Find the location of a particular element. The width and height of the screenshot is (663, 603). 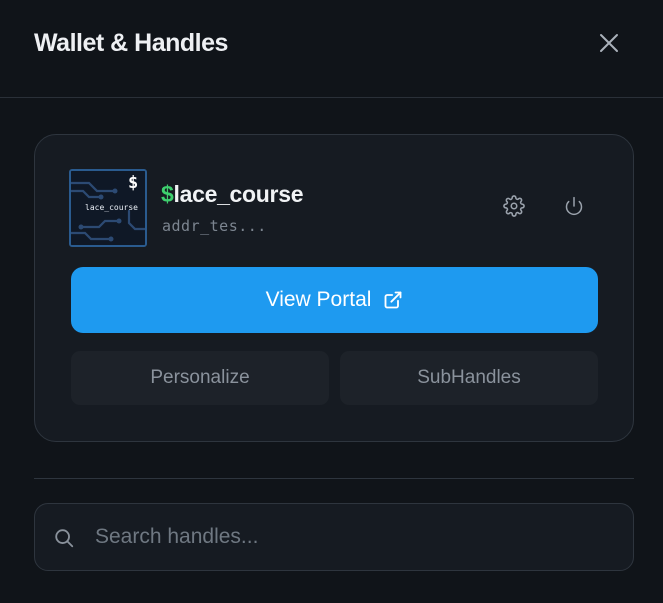

handle-prefix: $ is located at coordinates (167, 194).